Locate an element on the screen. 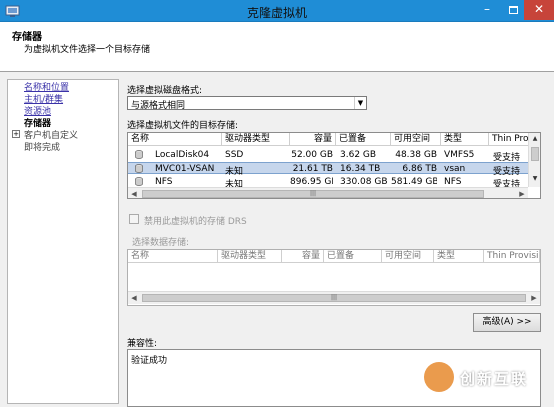 The height and width of the screenshot is (407, 554). vertical-scrollbar: ▲ ▼ is located at coordinates (534, 160).